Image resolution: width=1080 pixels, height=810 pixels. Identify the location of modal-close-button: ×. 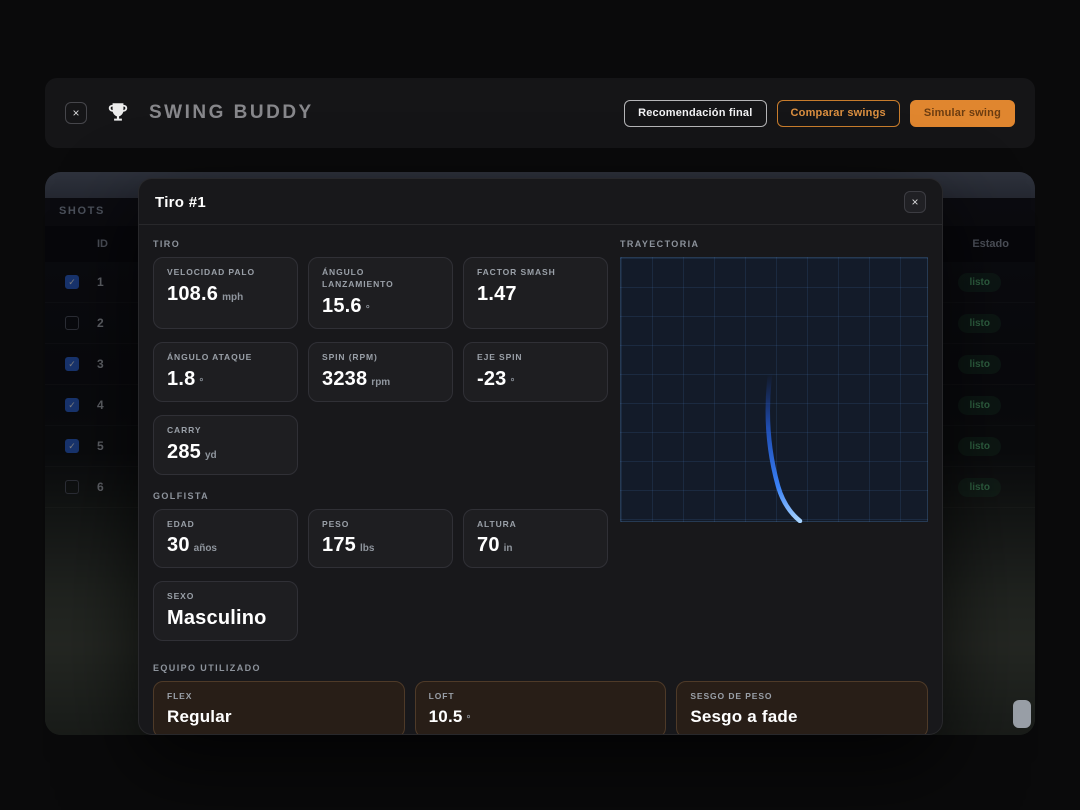
(915, 202).